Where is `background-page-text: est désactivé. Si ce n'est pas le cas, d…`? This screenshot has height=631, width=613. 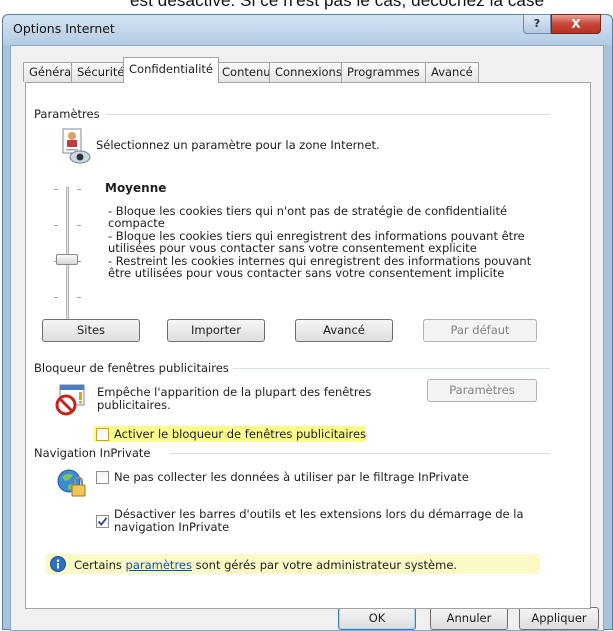
background-page-text: est désactivé. Si ce n'est pas le cas, d… is located at coordinates (337, 5).